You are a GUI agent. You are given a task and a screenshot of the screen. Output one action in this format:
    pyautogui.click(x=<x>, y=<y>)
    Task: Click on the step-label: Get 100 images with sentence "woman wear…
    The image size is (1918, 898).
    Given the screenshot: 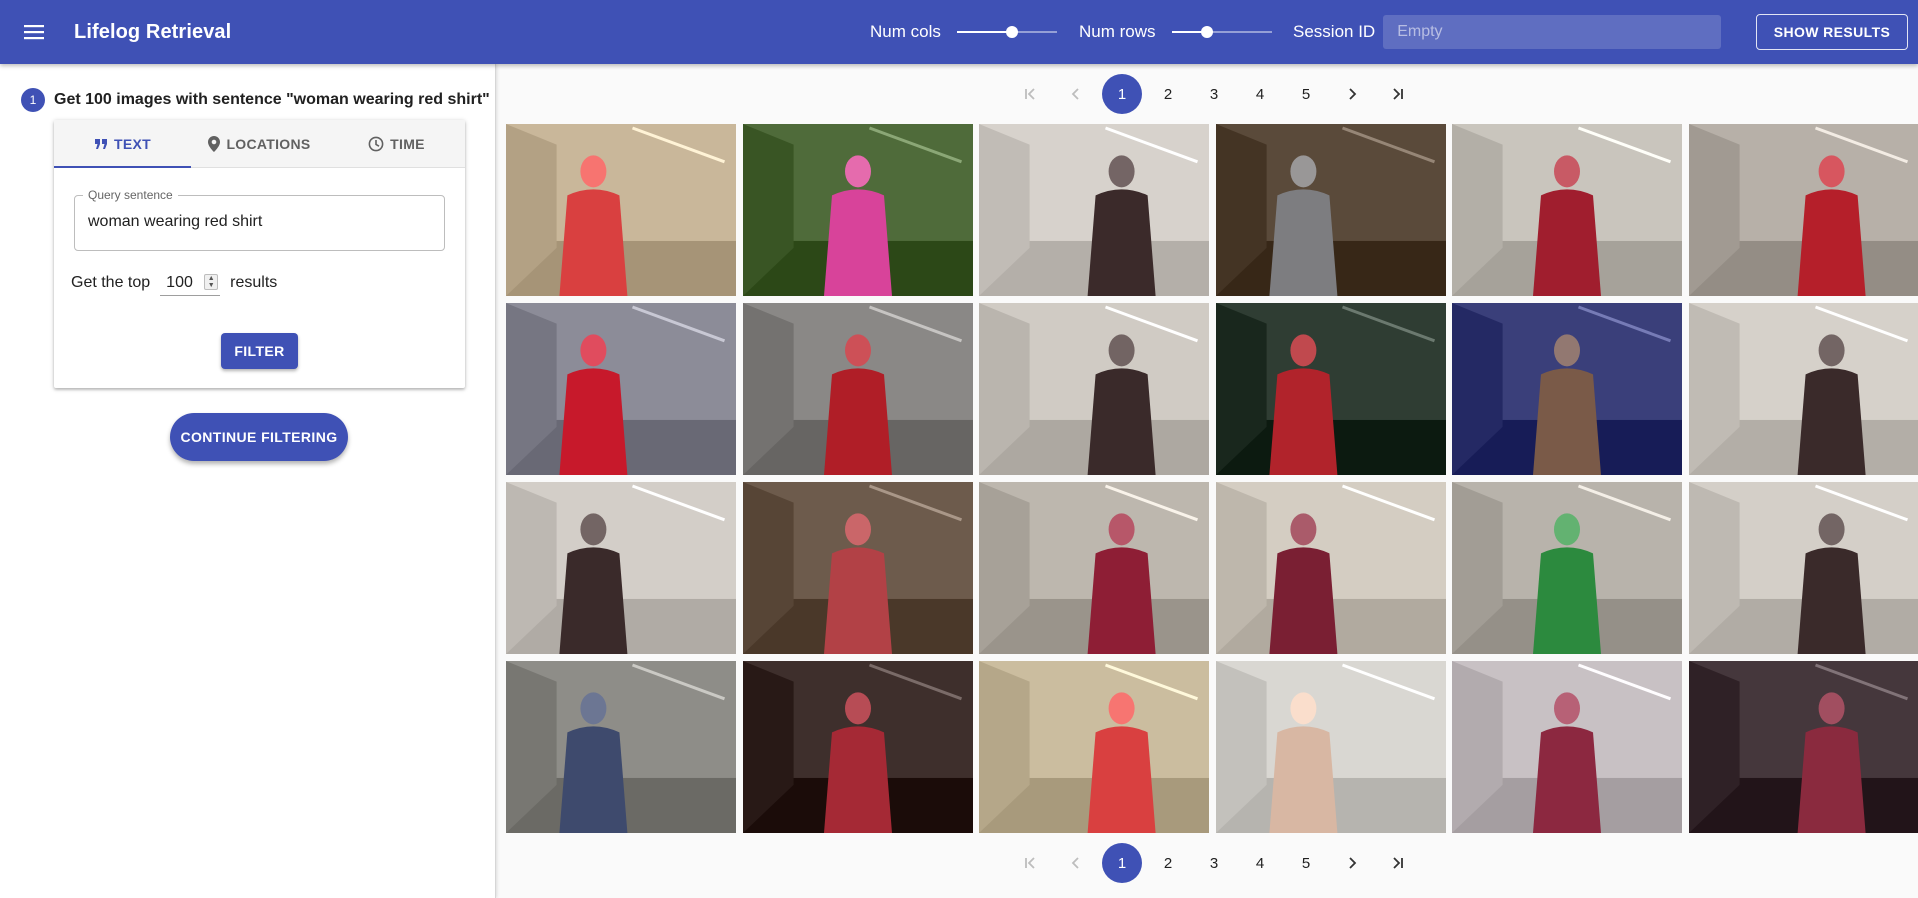 What is the action you would take?
    pyautogui.click(x=272, y=99)
    